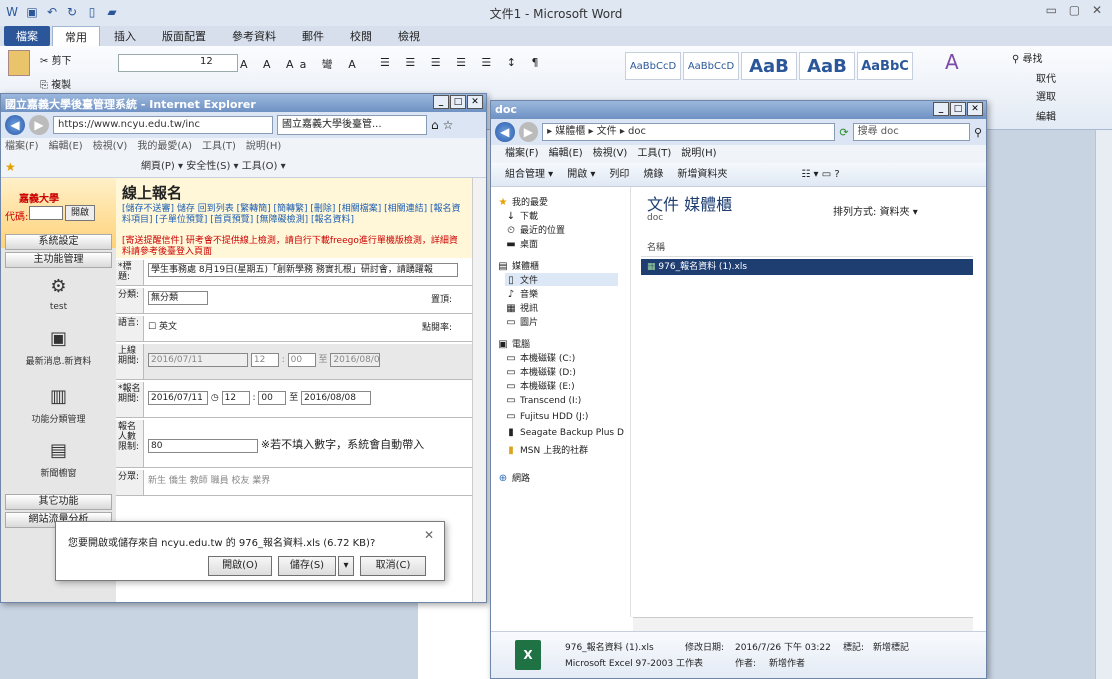 The height and width of the screenshot is (679, 1112). I want to click on online-minute-select: 00, so click(301, 359).